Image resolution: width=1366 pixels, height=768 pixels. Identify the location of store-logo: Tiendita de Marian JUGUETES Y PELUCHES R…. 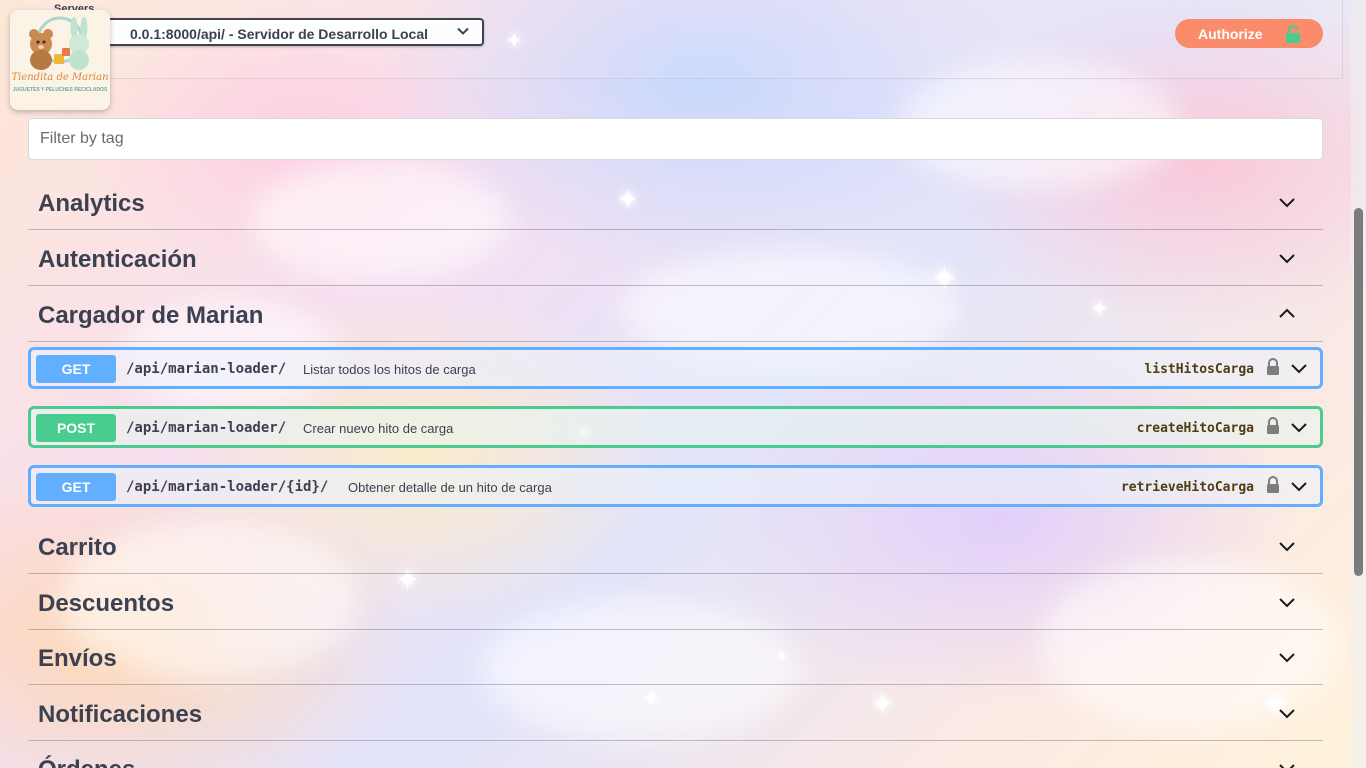
(60, 60).